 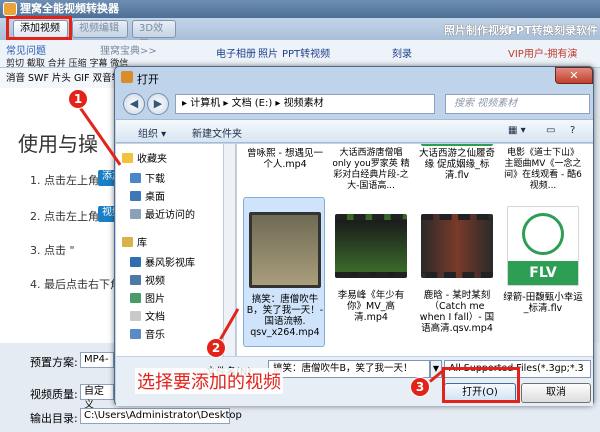 I want to click on step-1: 1. 点击左上角 ", so click(x=69, y=180).